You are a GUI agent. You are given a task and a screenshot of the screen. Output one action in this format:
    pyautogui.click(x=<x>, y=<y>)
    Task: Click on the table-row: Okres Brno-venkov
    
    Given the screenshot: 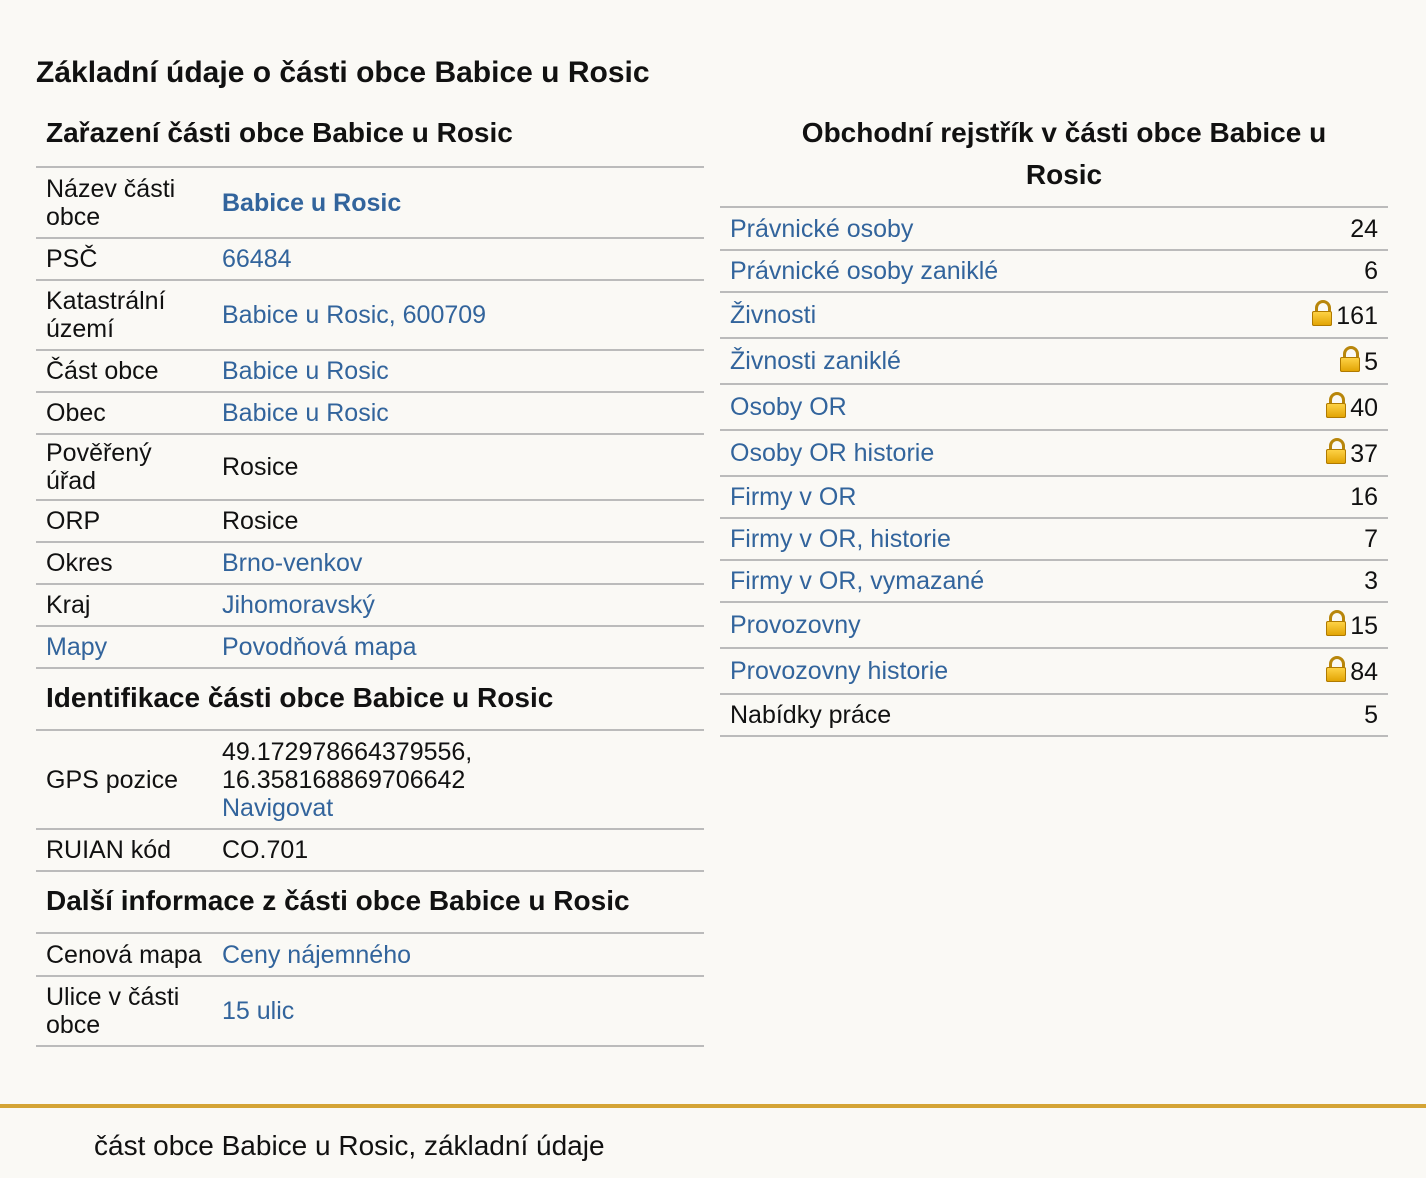 What is the action you would take?
    pyautogui.click(x=370, y=563)
    